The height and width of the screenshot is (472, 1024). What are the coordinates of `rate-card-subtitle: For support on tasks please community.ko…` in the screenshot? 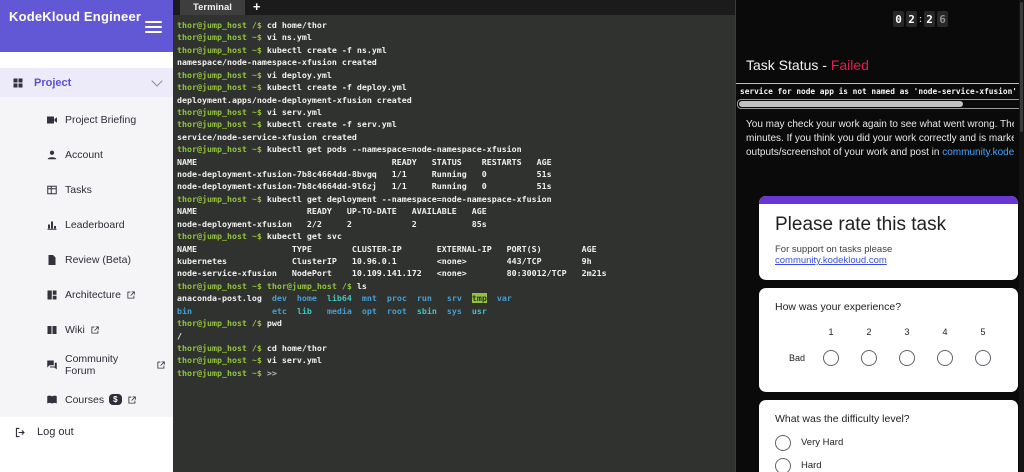 It's located at (888, 255).